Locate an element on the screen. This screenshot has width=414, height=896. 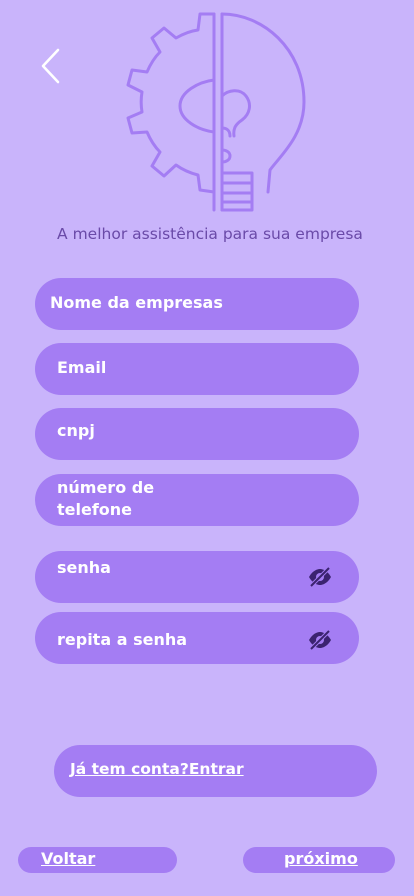
cnpj-field: cnpj is located at coordinates (197, 434).